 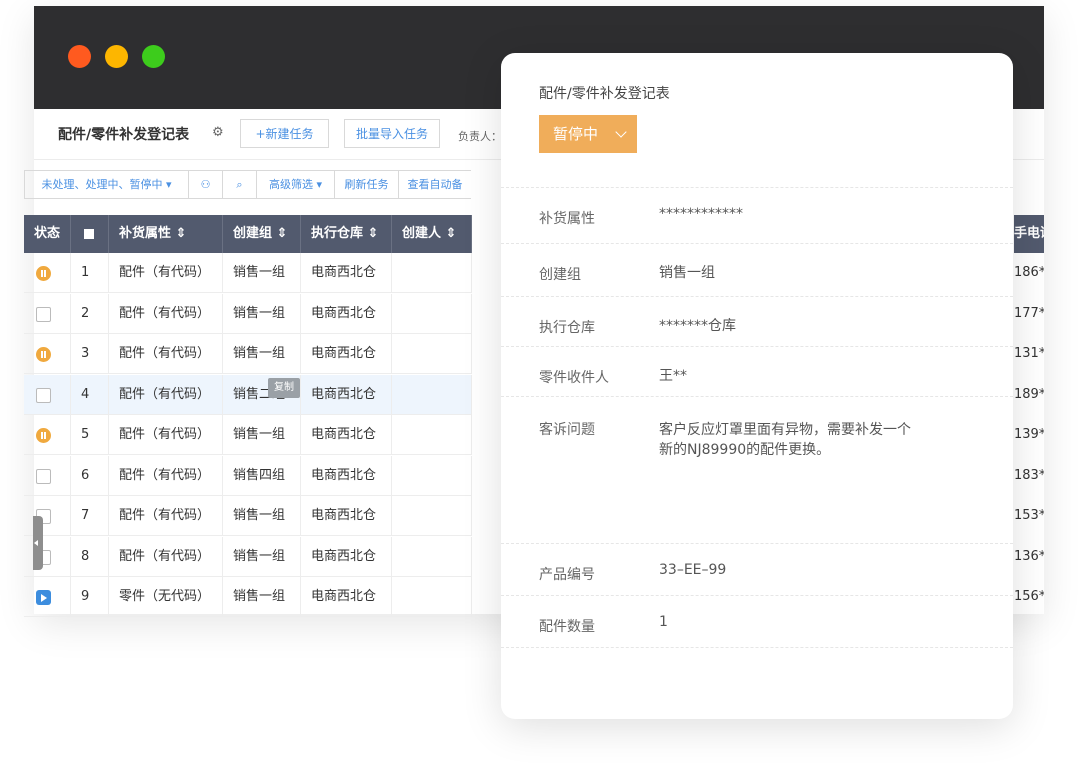 What do you see at coordinates (107, 184) in the screenshot?
I see `status-filter-dropdown: 未处理、处理中、暂停中 ▾` at bounding box center [107, 184].